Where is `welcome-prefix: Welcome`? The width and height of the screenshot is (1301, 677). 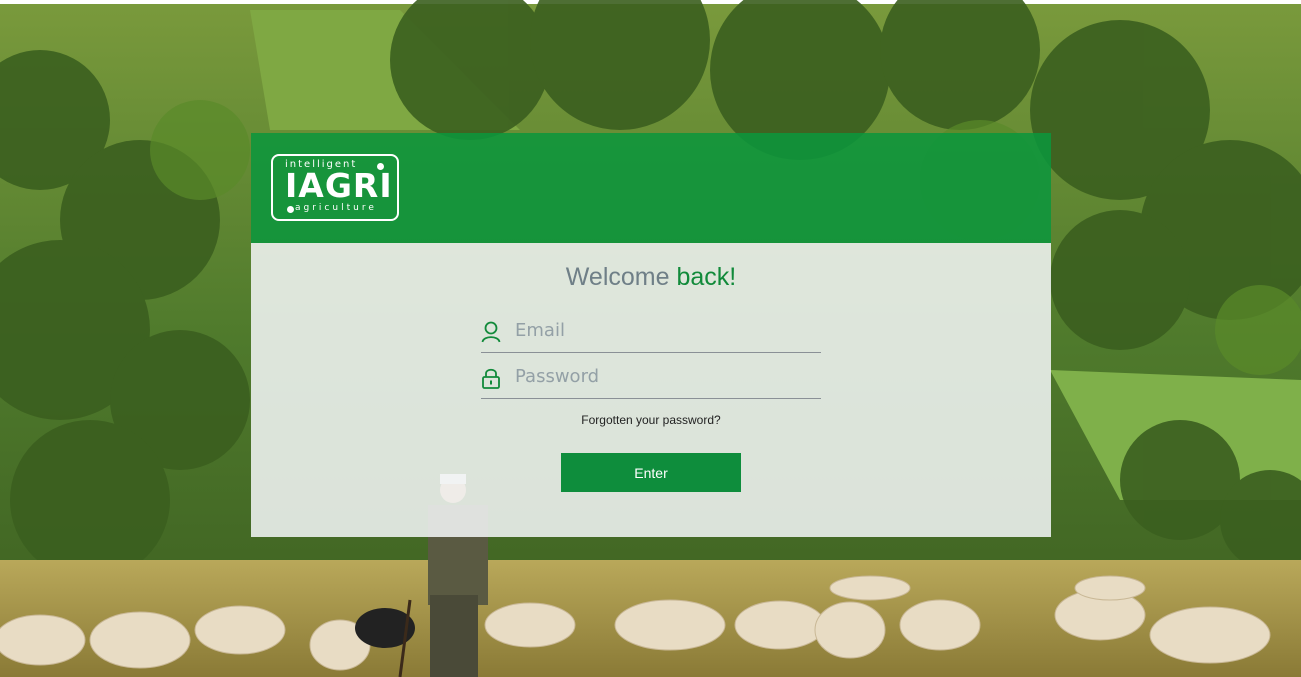
welcome-prefix: Welcome is located at coordinates (621, 277).